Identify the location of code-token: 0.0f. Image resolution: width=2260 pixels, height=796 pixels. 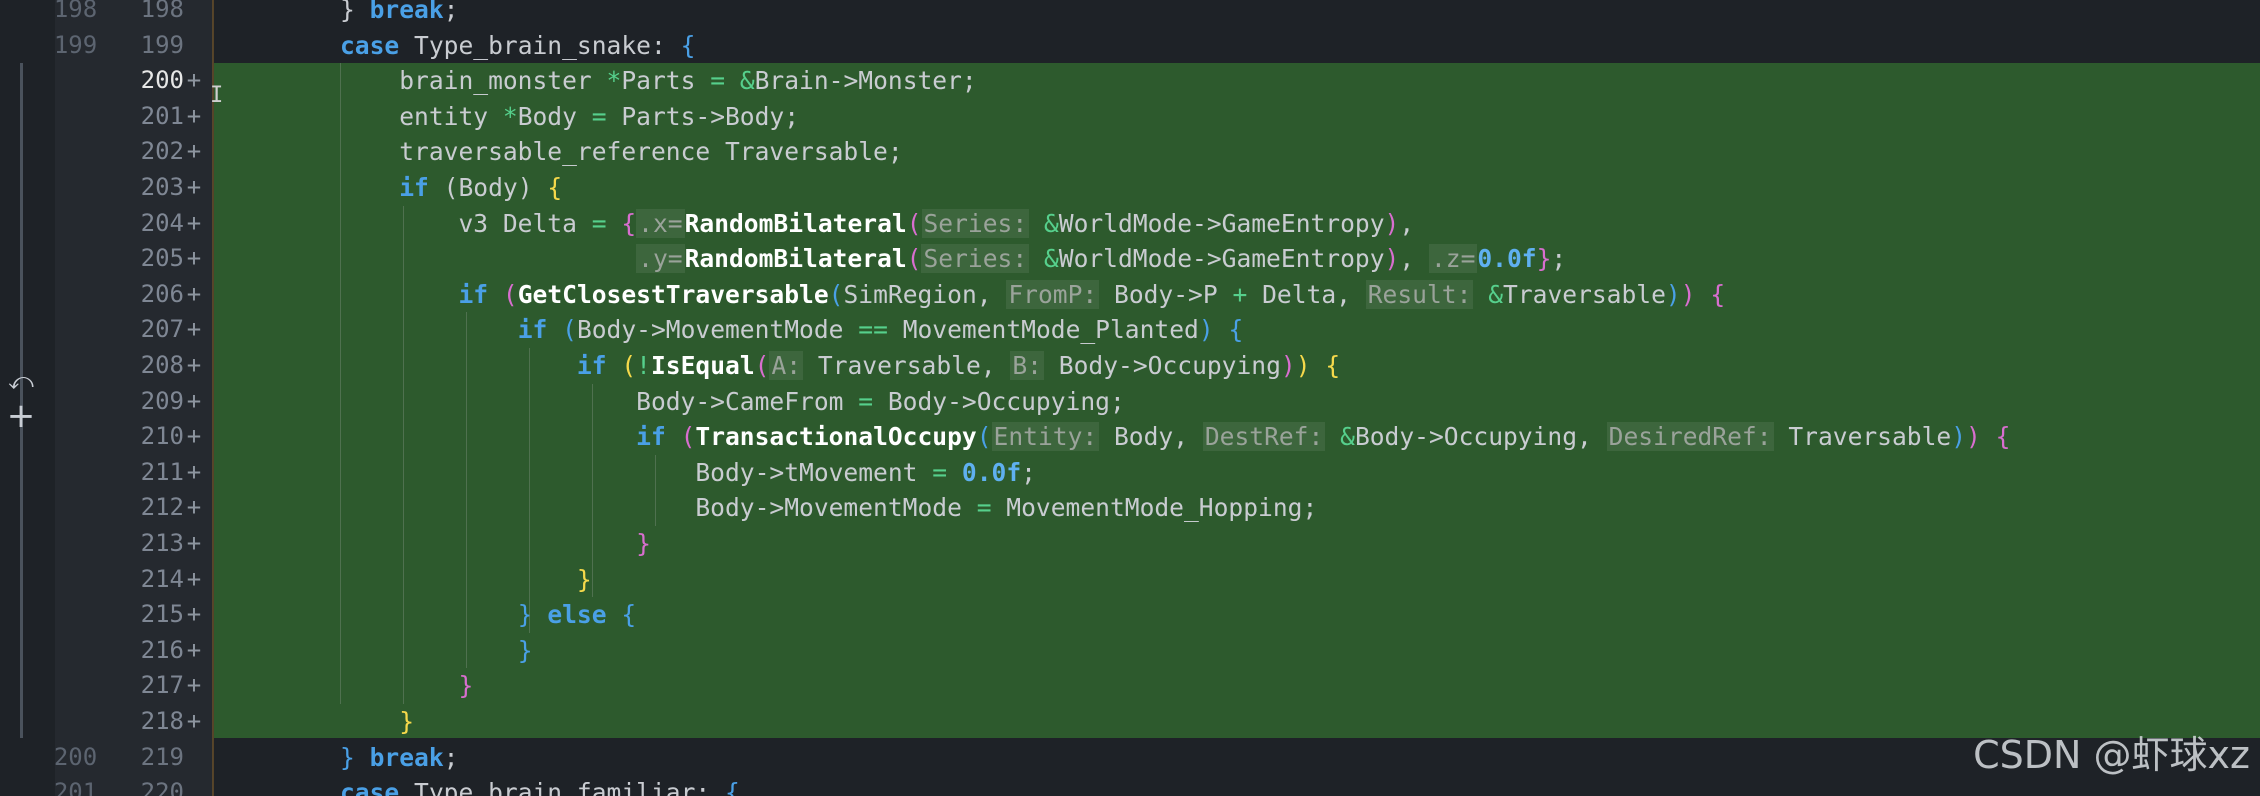
(1507, 259).